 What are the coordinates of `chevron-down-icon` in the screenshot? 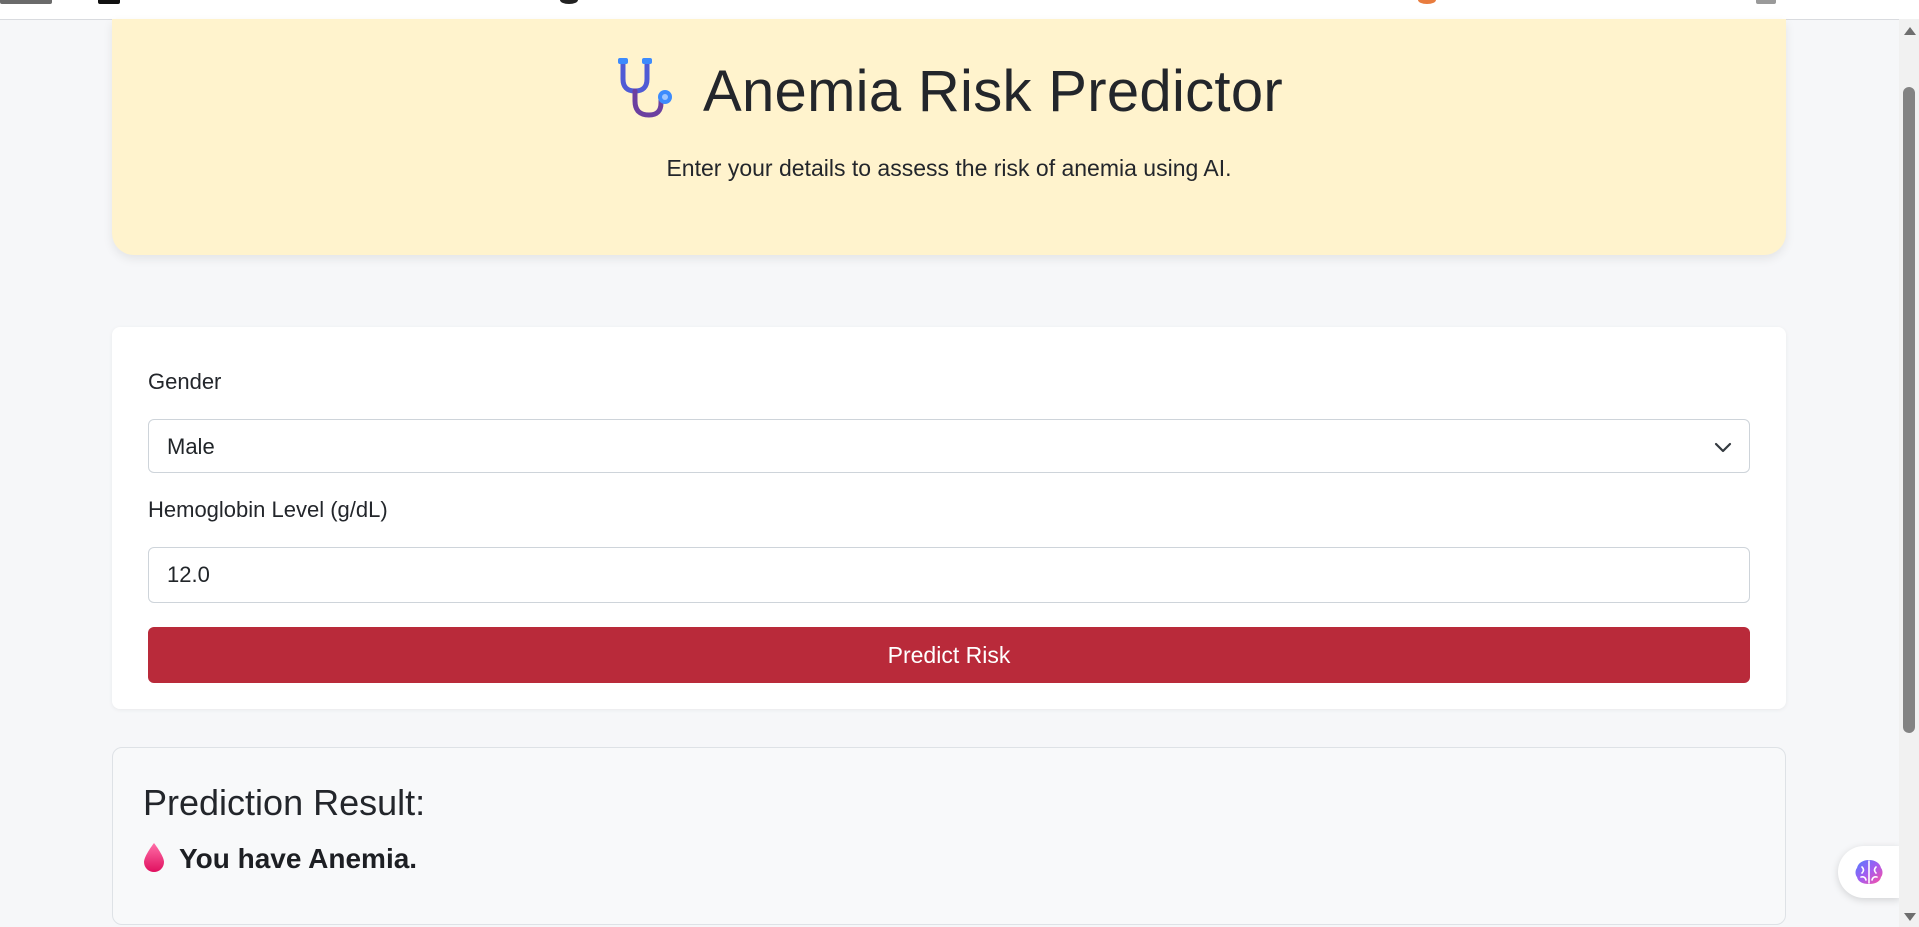 It's located at (1723, 447).